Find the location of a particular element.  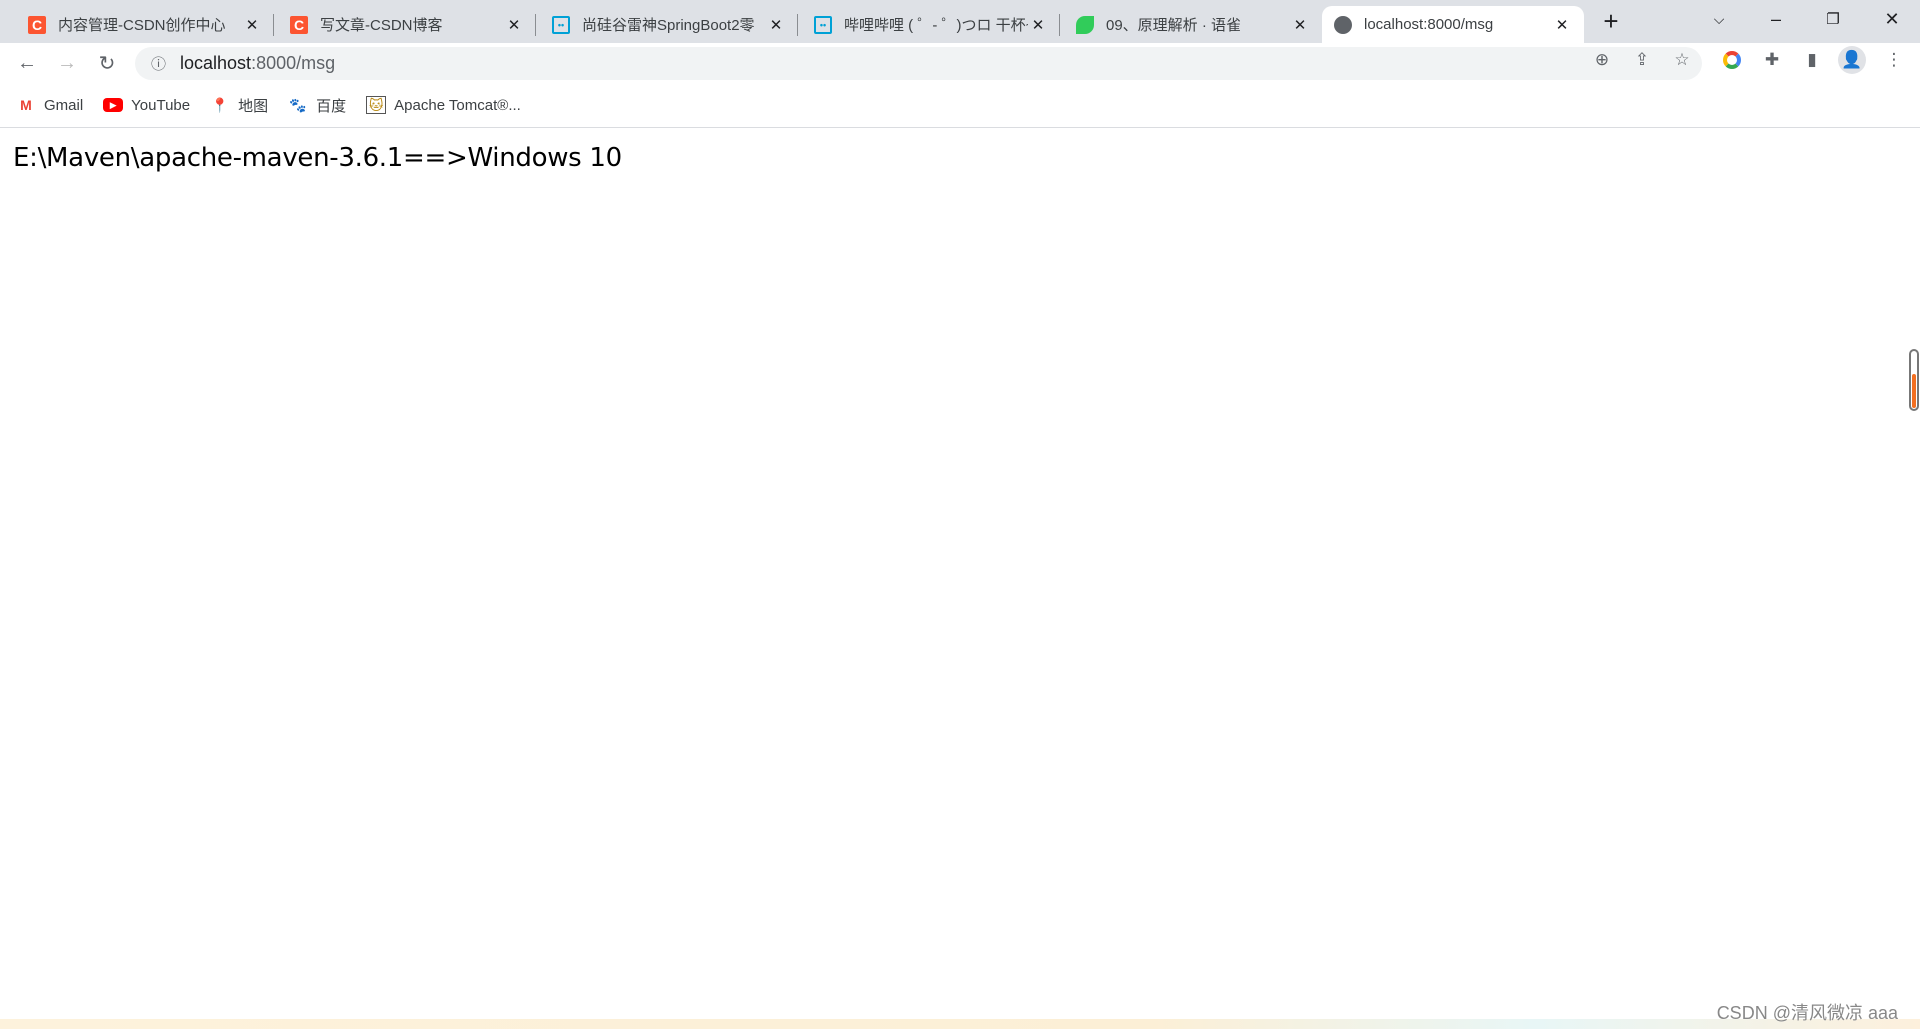

menu-kebab-icon: ⋮ is located at coordinates (1894, 60).